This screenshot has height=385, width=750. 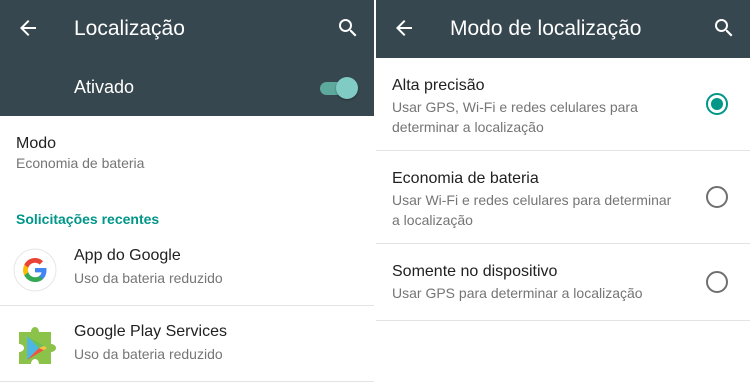 I want to click on mode-setting: Modo Economia de bateria, so click(x=80, y=153).